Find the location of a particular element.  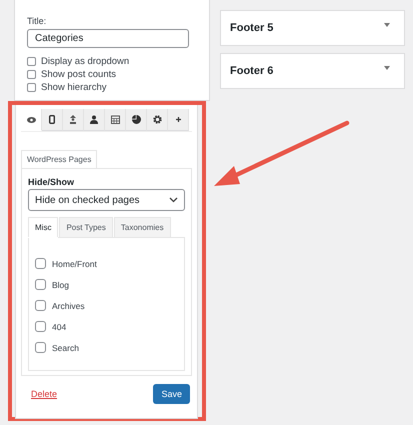

page-label: Archives is located at coordinates (68, 305).